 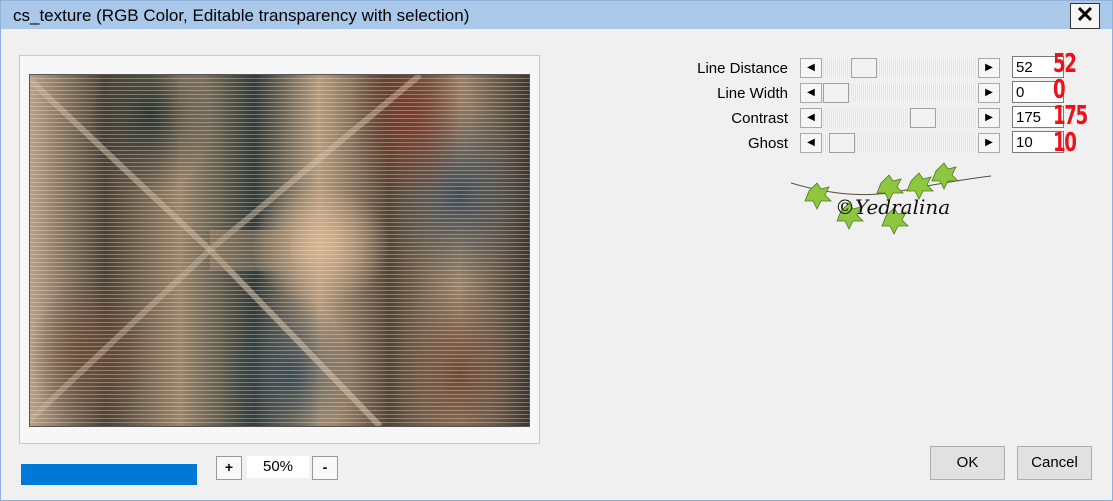 I want to click on contrast-annotation: 175, so click(x=1070, y=116).